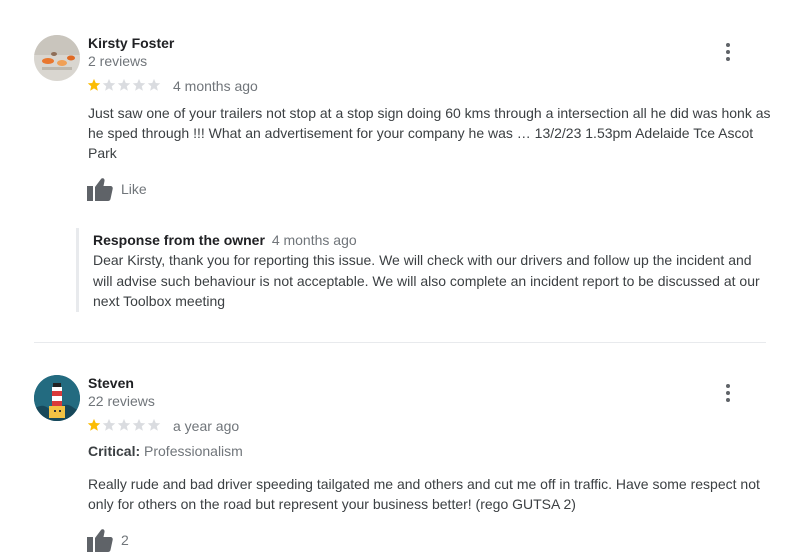 This screenshot has height=557, width=786. I want to click on review-date: 4 months ago, so click(215, 86).